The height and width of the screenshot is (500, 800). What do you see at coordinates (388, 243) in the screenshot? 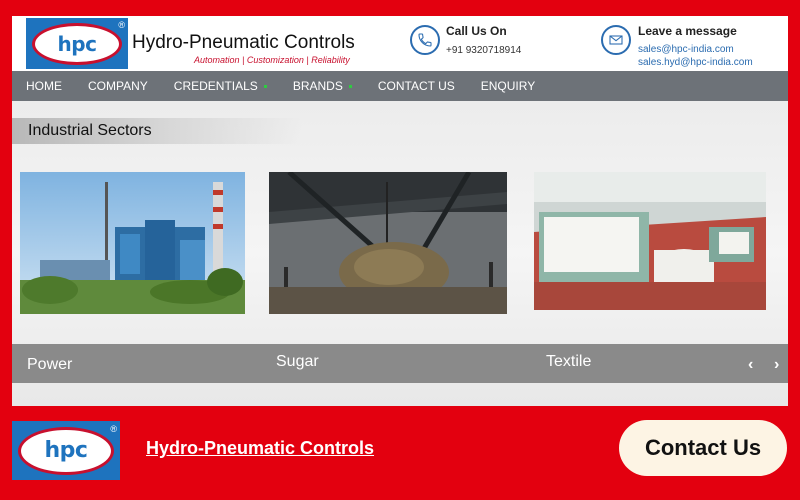
I see `sugar-sector-image` at bounding box center [388, 243].